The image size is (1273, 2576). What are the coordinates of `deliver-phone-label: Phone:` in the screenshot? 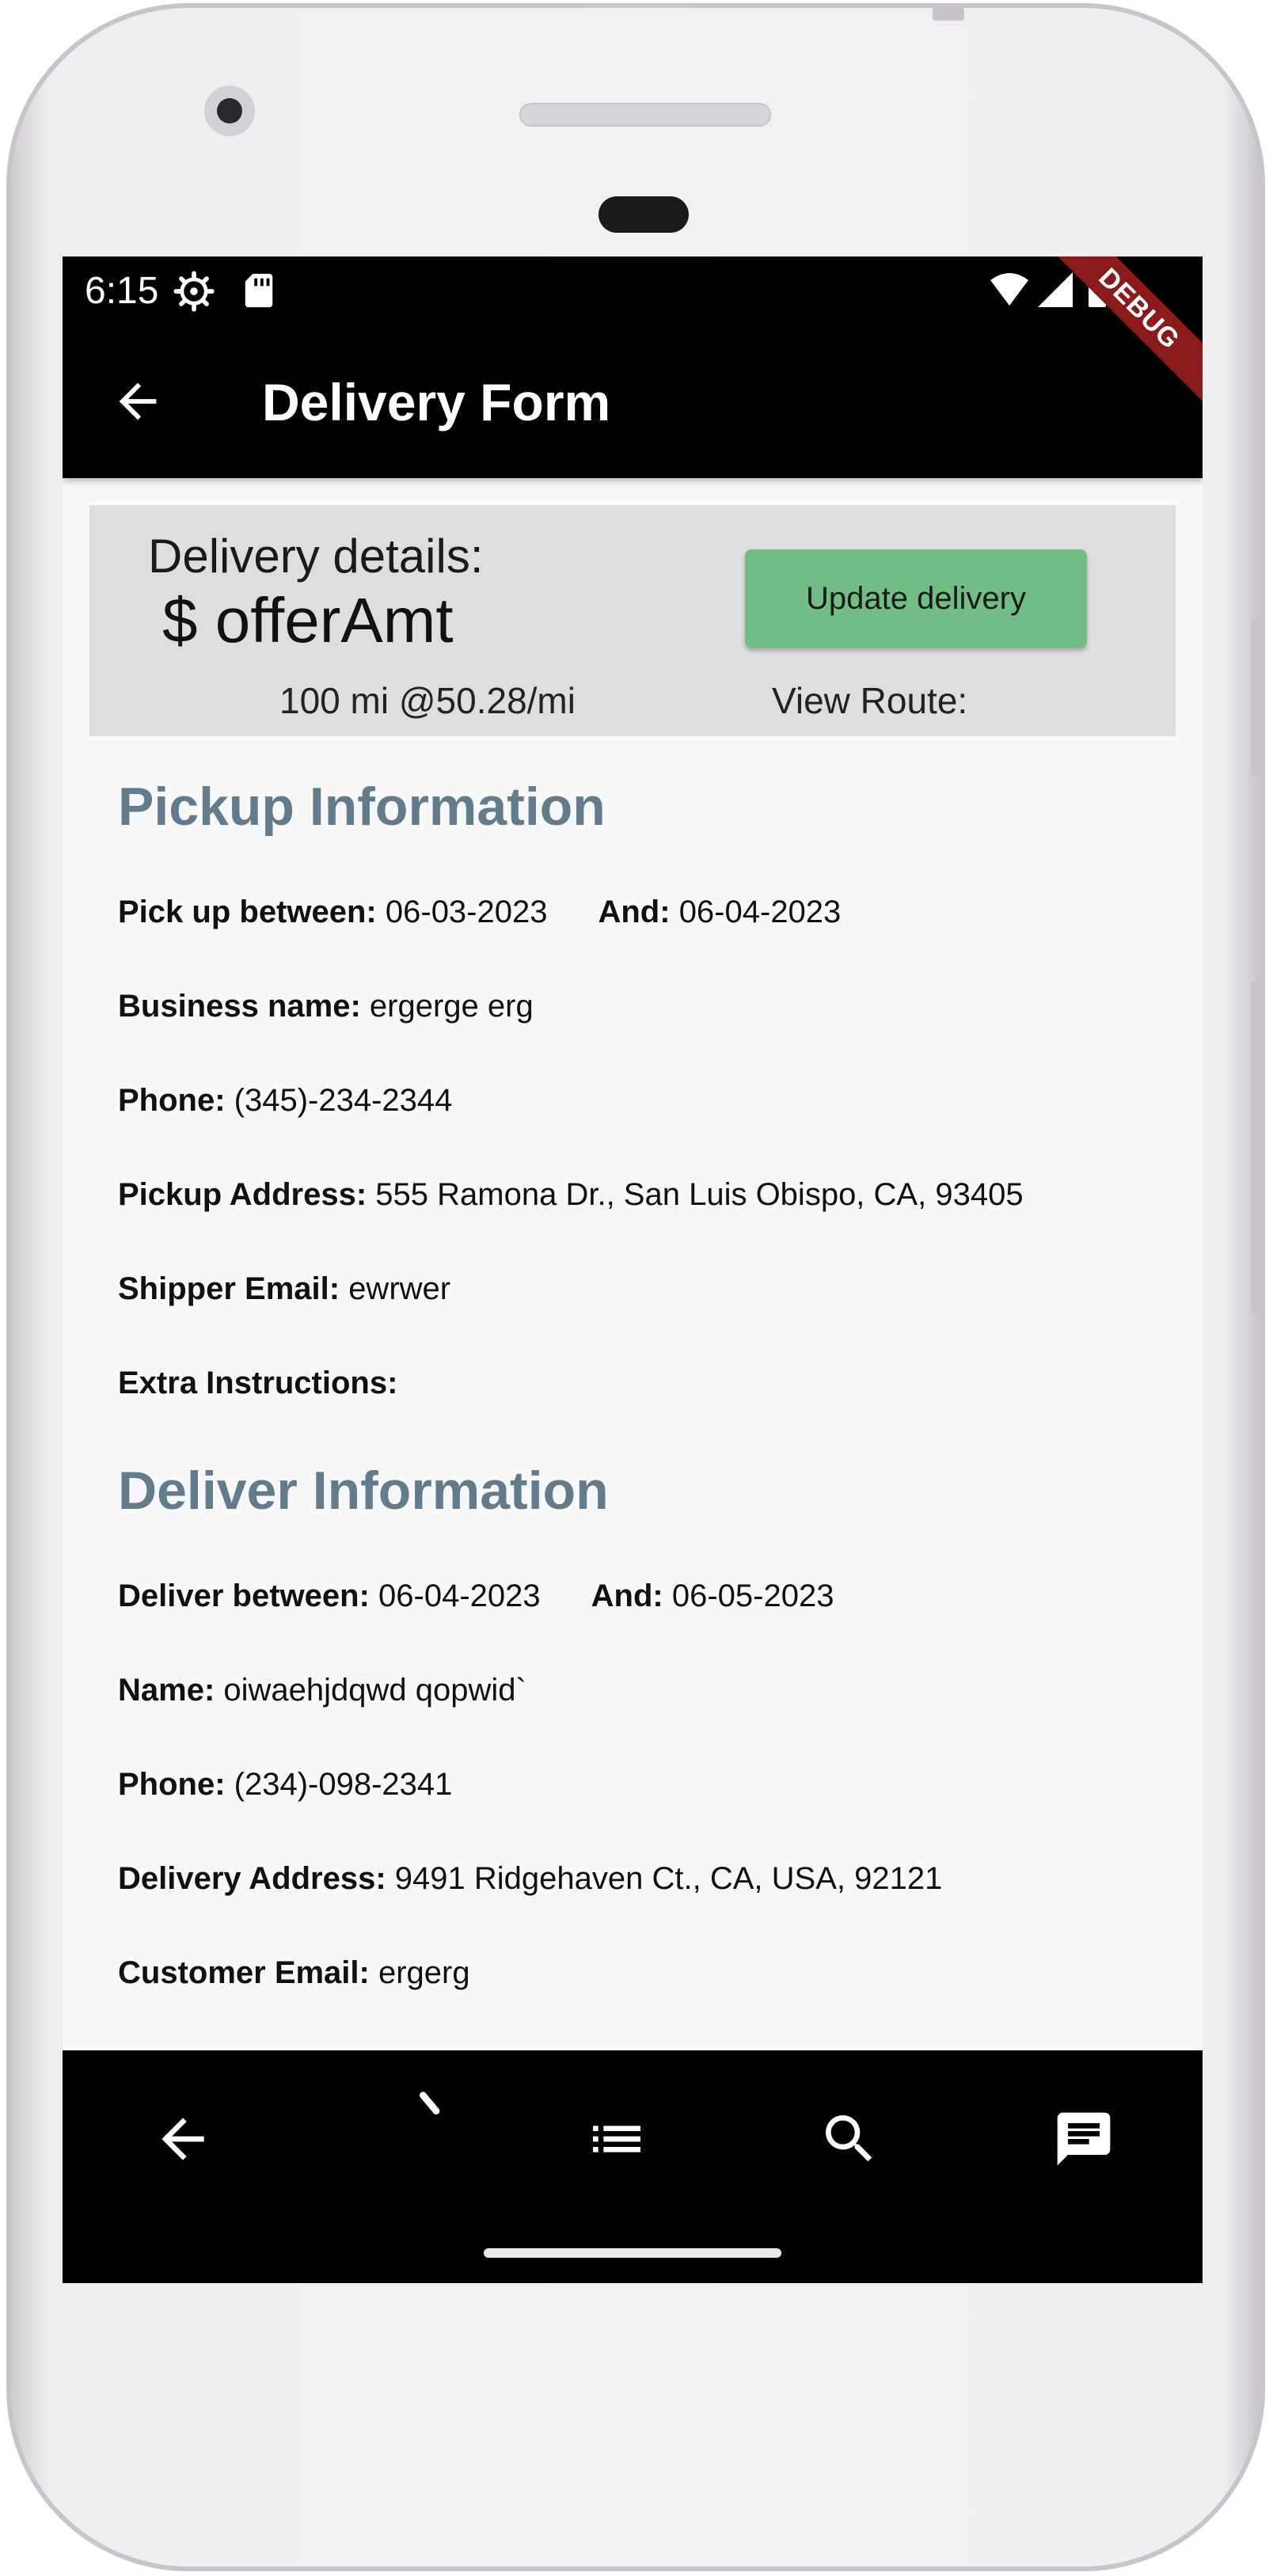 It's located at (172, 1785).